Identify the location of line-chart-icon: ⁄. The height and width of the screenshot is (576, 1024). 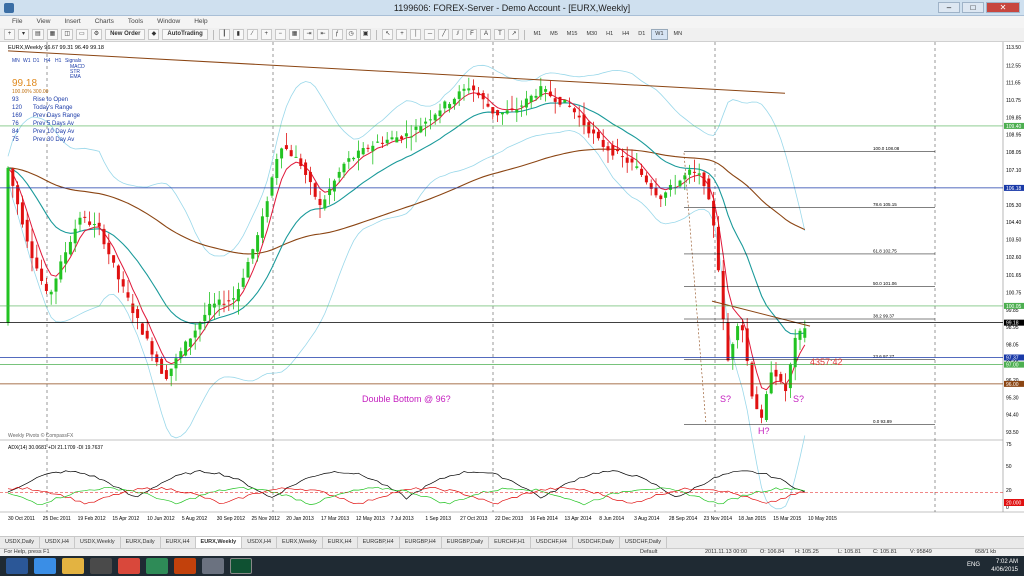
(252, 34).